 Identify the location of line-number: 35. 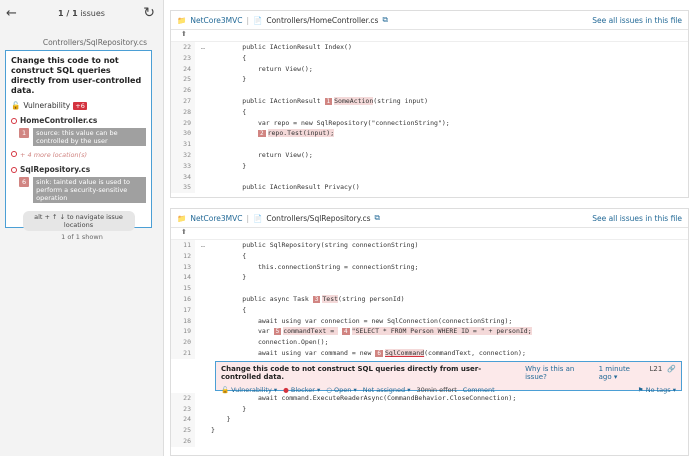
(183, 188).